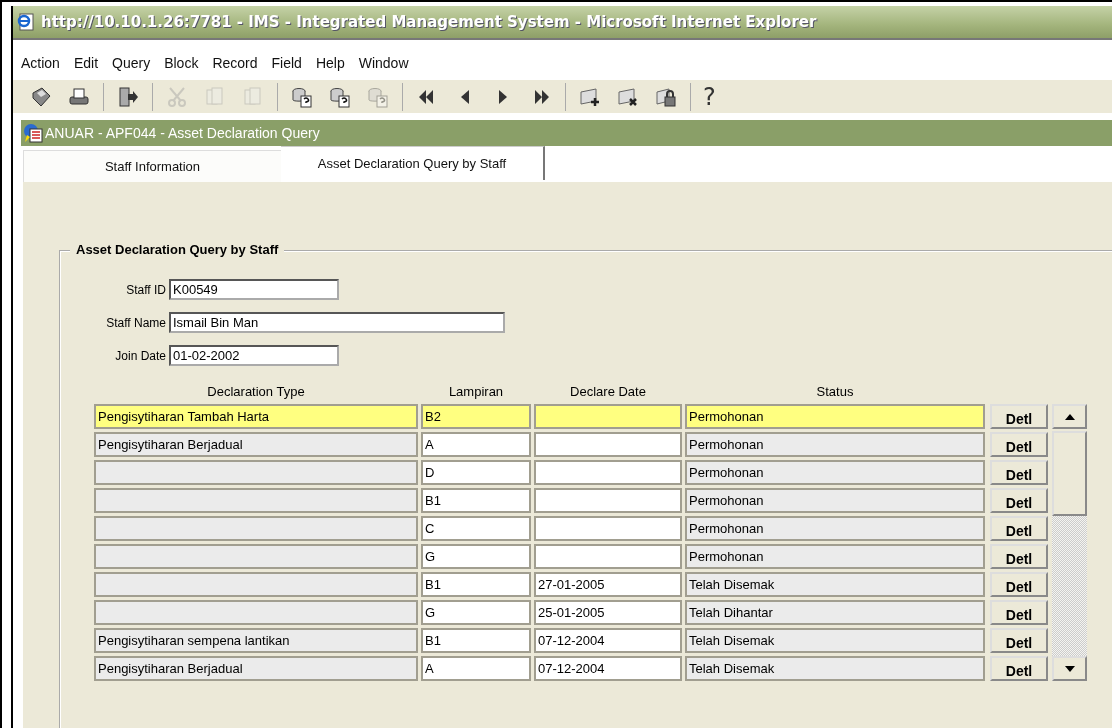 The image size is (1112, 728). What do you see at coordinates (256, 416) in the screenshot?
I see `table-cell: Pengisytiharan Tambah Harta` at bounding box center [256, 416].